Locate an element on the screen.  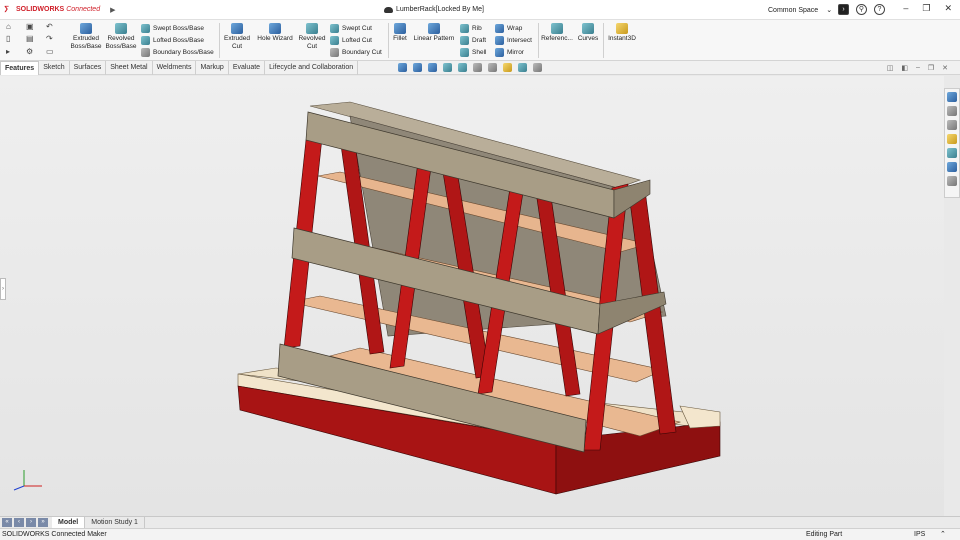
hole-wizard-icon is located at coordinates (275, 28).